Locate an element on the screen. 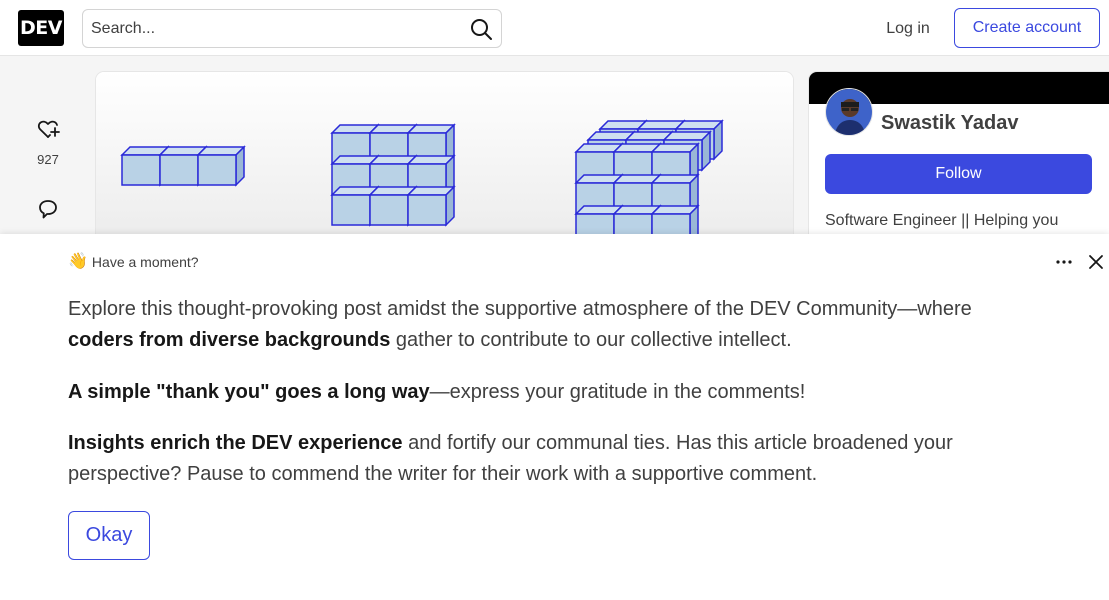 The image size is (1109, 600). cube-stack-illustration is located at coordinates (422, 181).